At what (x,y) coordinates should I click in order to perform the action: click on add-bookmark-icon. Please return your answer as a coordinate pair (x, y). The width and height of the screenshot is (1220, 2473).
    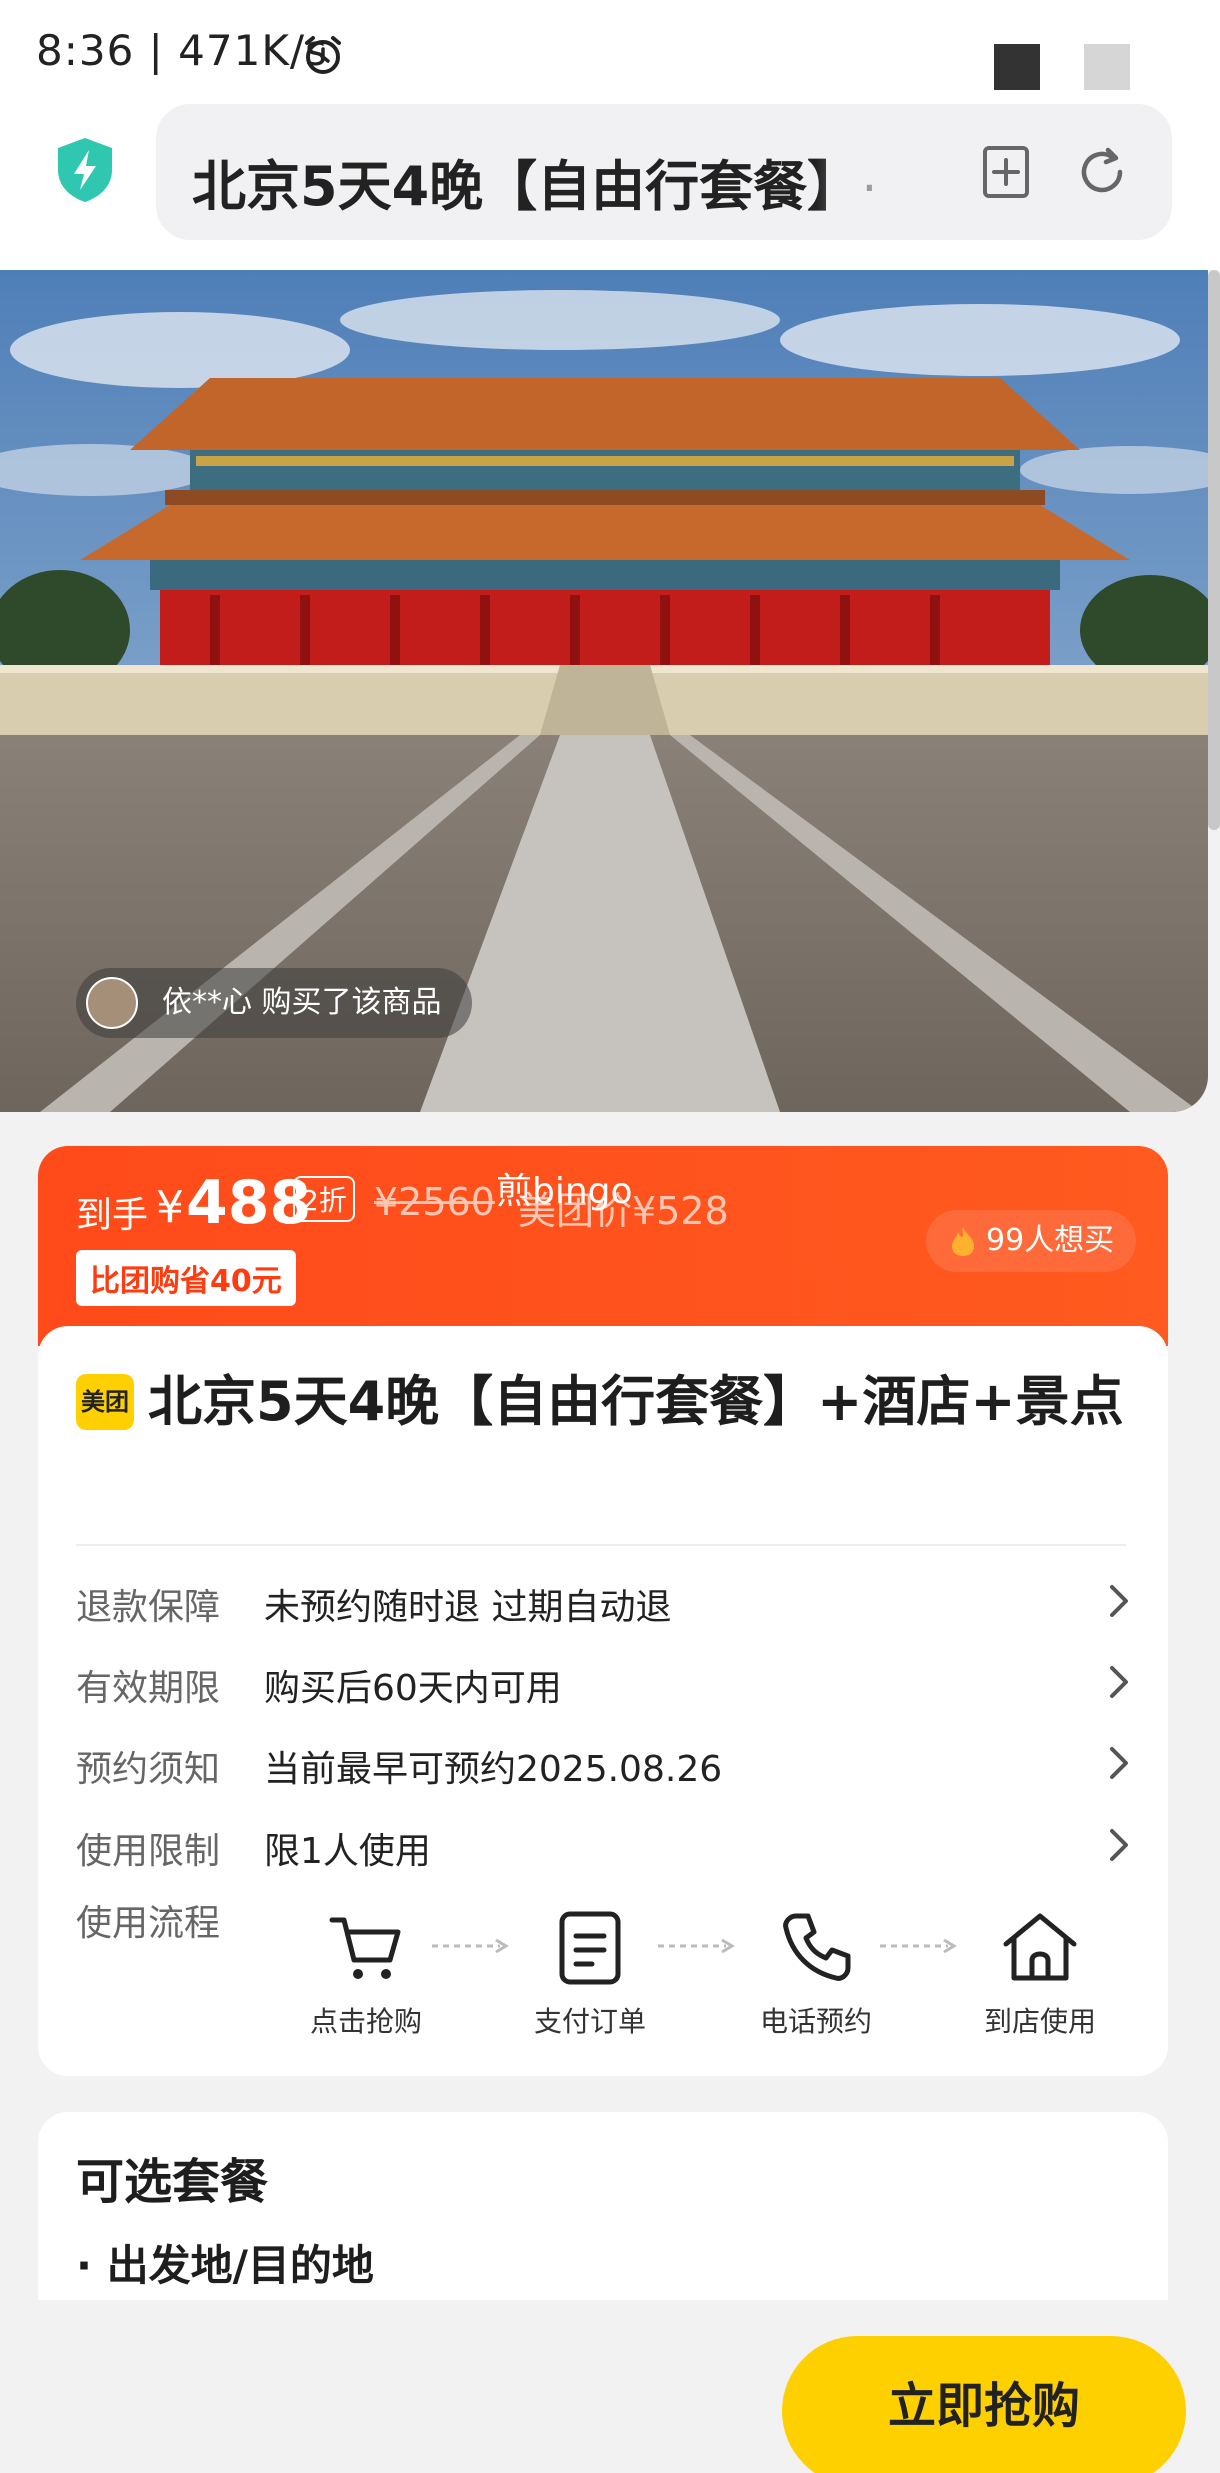
    Looking at the image, I should click on (1006, 172).